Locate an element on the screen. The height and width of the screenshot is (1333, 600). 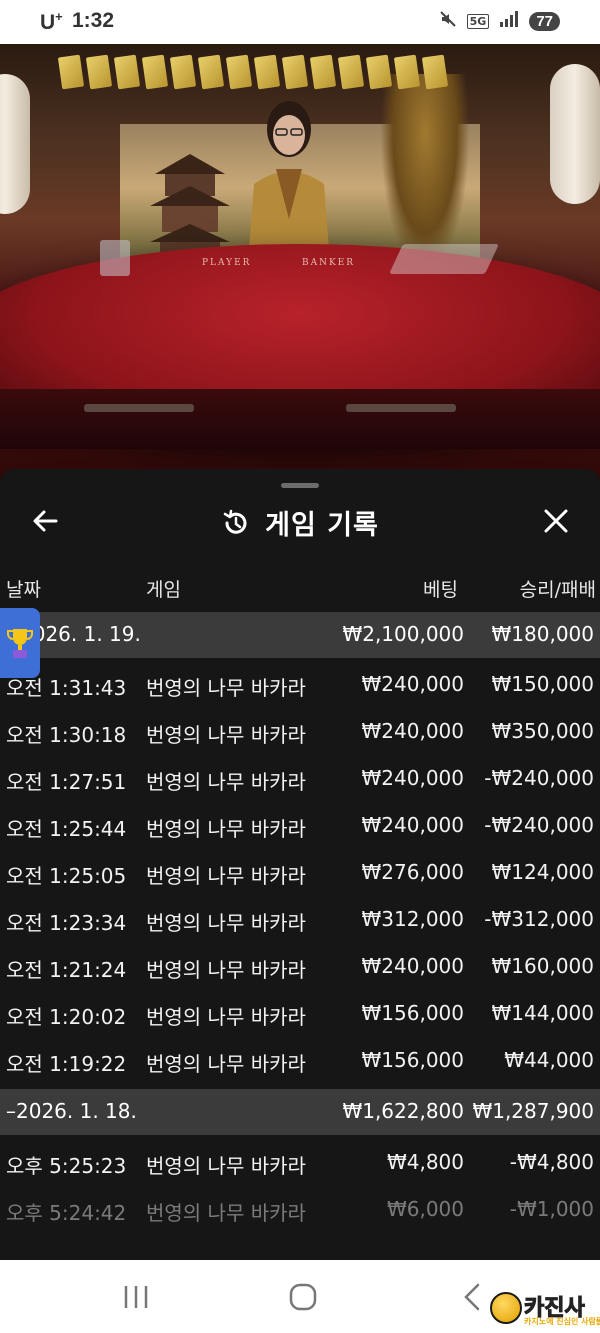
watermark-logo: 카진사 카지노에 진심인 사람들 is located at coordinates (545, 1310).